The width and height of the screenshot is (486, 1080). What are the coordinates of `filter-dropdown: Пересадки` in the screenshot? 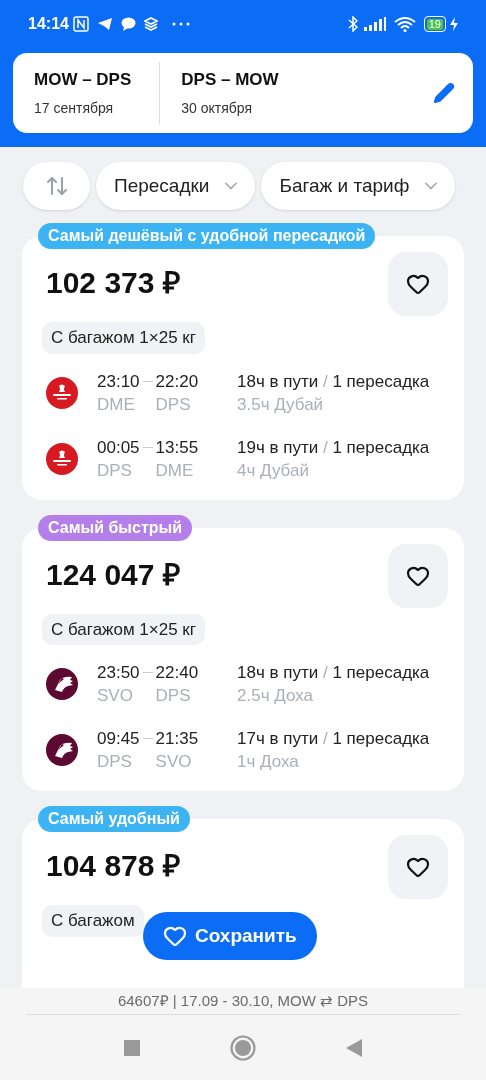 It's located at (176, 186).